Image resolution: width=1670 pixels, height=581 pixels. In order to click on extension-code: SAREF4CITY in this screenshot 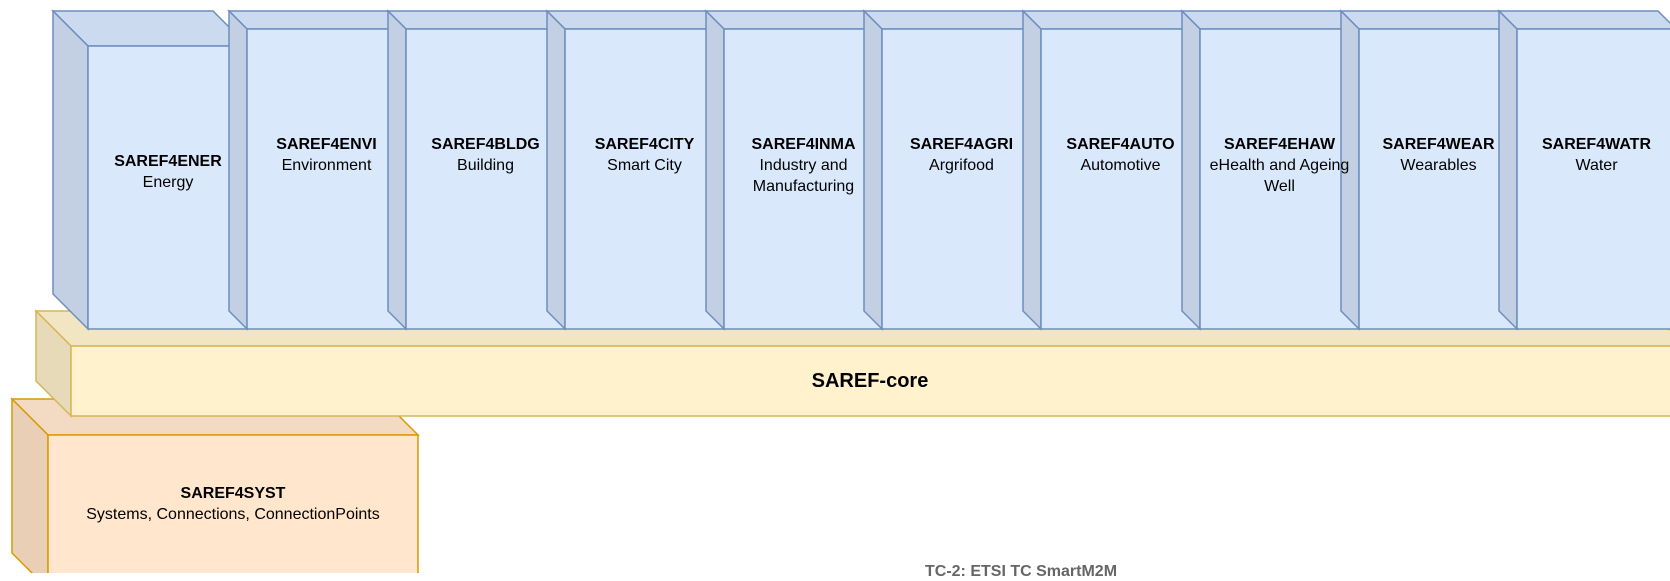, I will do `click(644, 144)`.